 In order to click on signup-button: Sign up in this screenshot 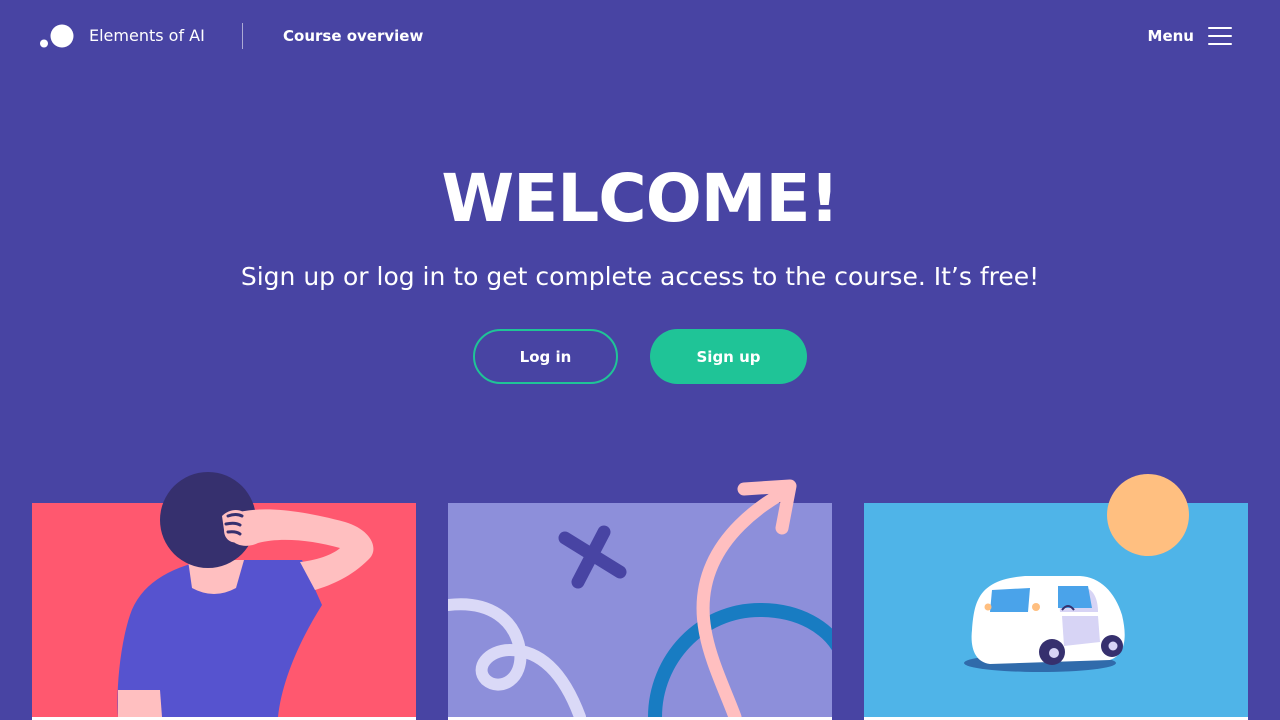, I will do `click(728, 356)`.